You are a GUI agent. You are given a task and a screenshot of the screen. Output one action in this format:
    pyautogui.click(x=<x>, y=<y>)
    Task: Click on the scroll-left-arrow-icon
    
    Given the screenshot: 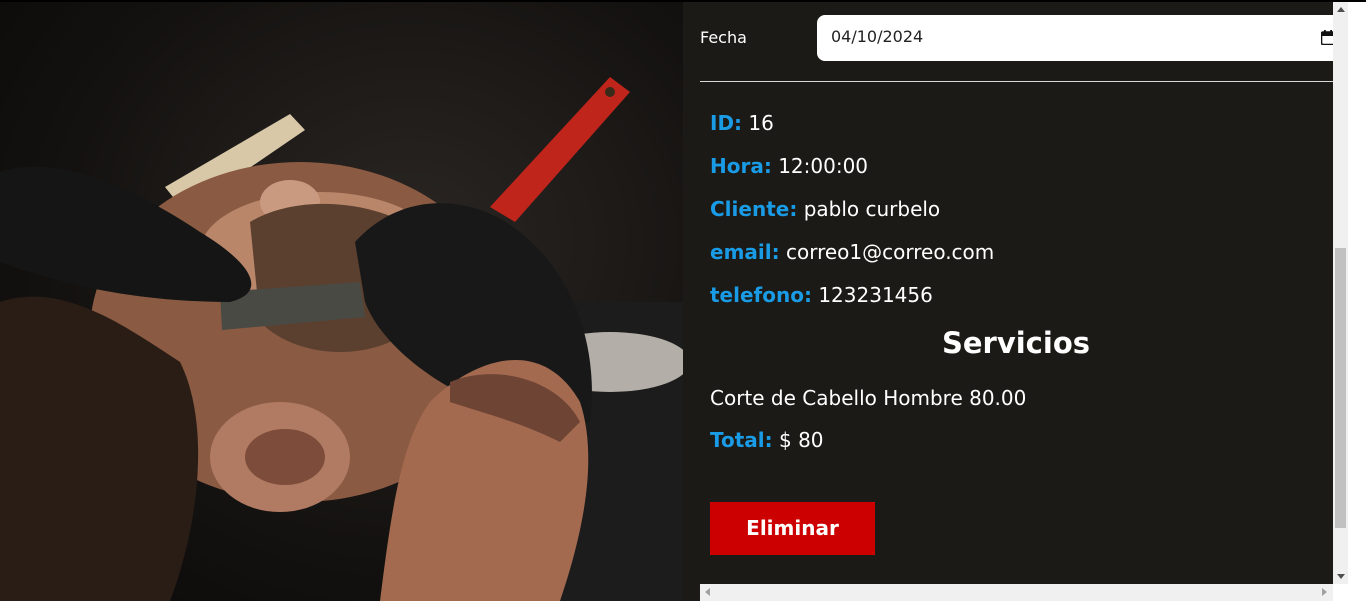 What is the action you would take?
    pyautogui.click(x=707, y=592)
    